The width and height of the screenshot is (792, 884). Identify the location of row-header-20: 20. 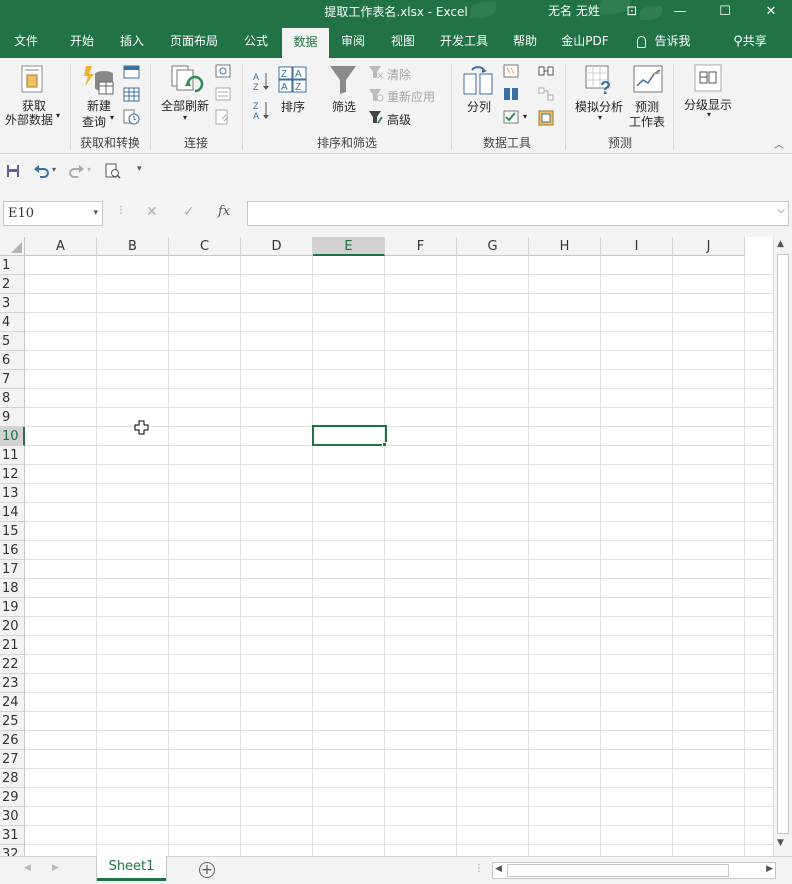
(12, 626).